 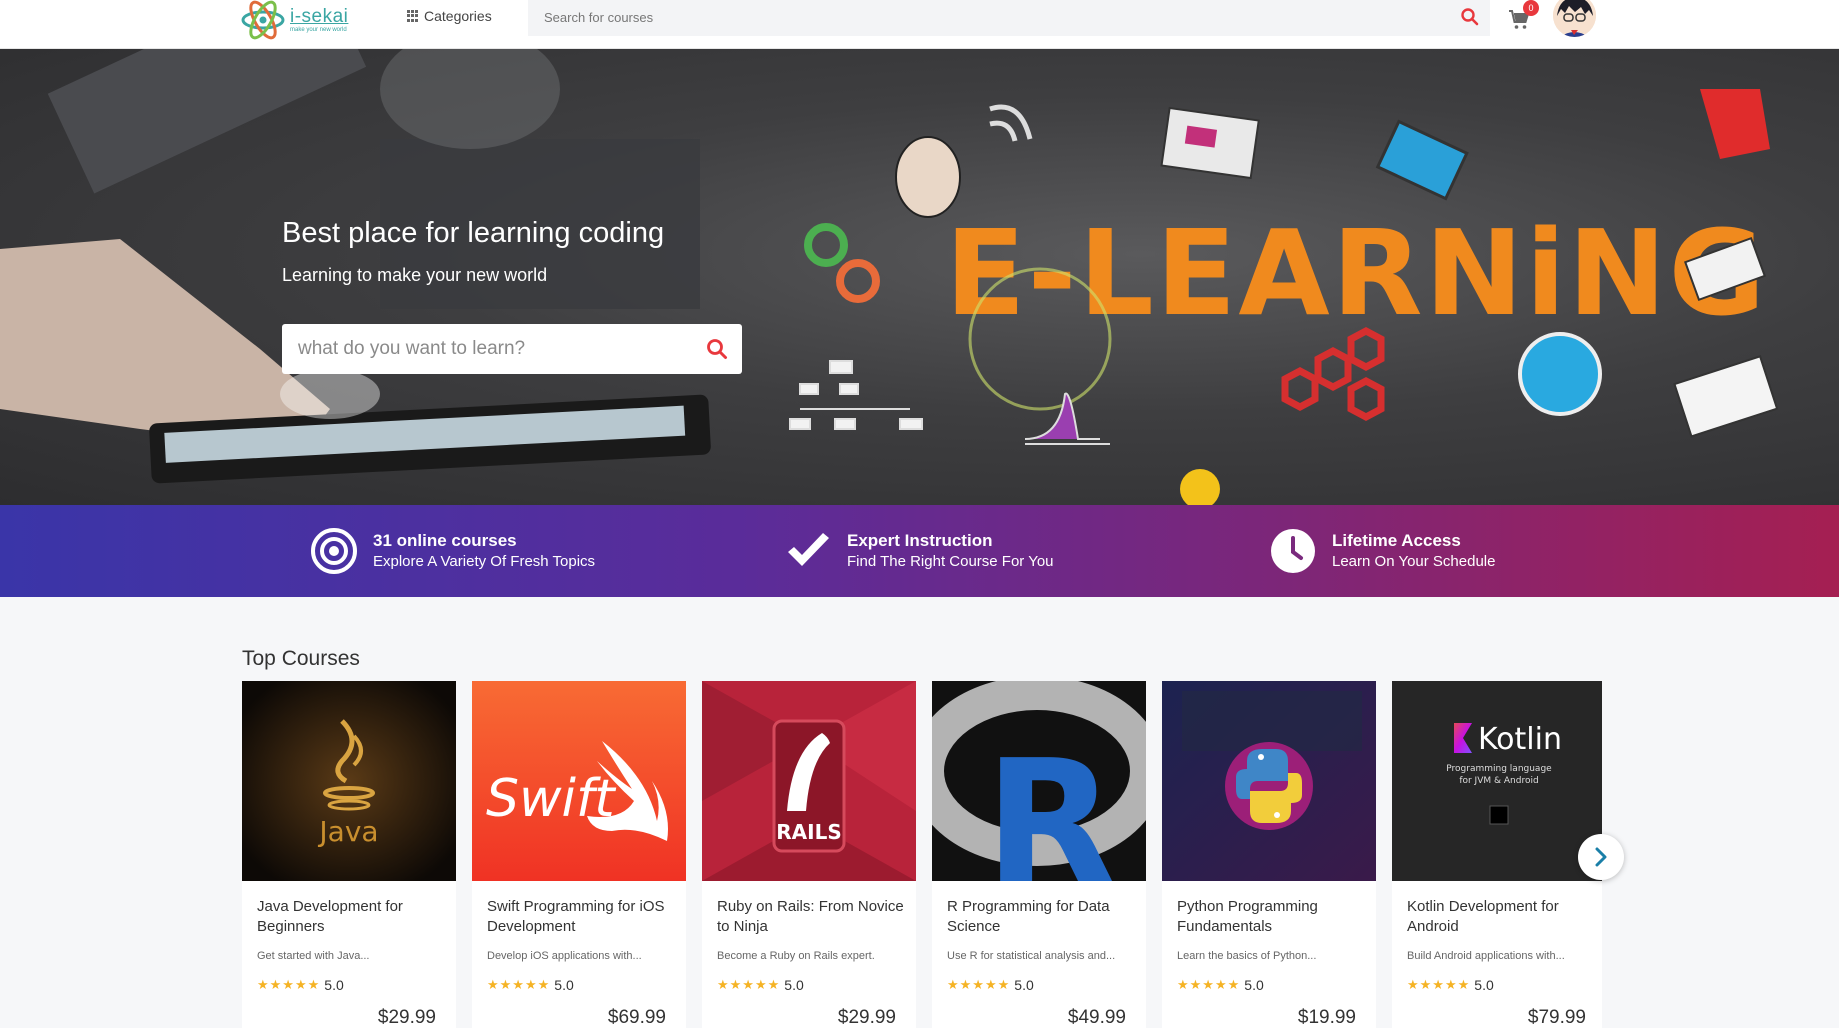 What do you see at coordinates (1042, 917) in the screenshot?
I see `course-title: R Programming for Data Science` at bounding box center [1042, 917].